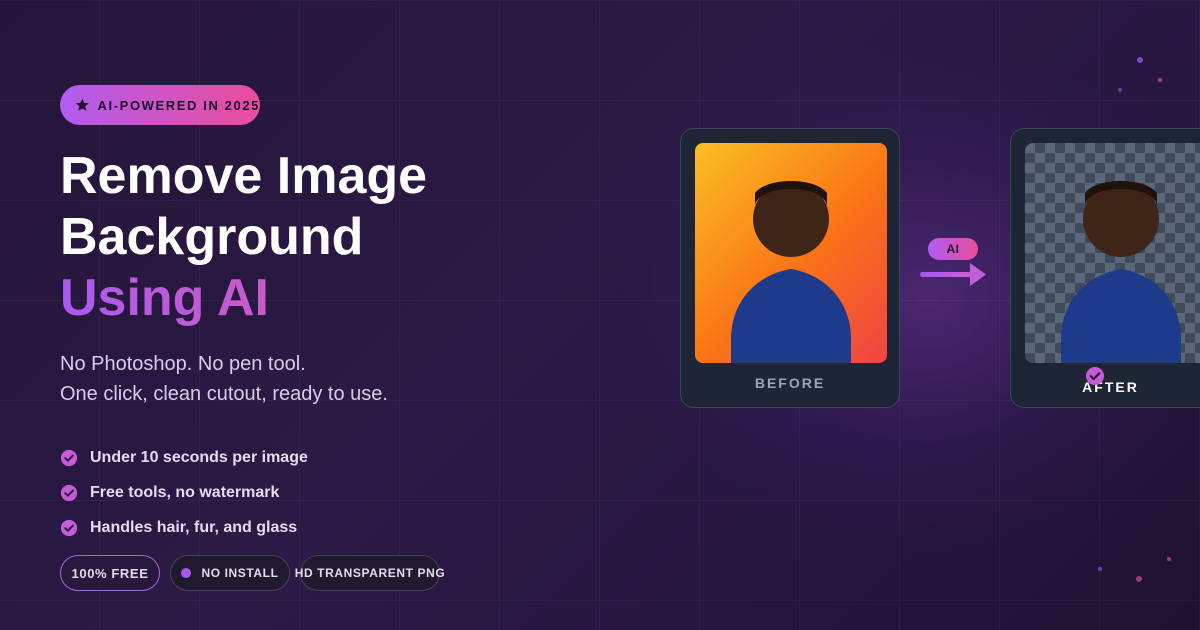 This screenshot has height=630, width=1200. I want to click on dot-icon, so click(186, 573).